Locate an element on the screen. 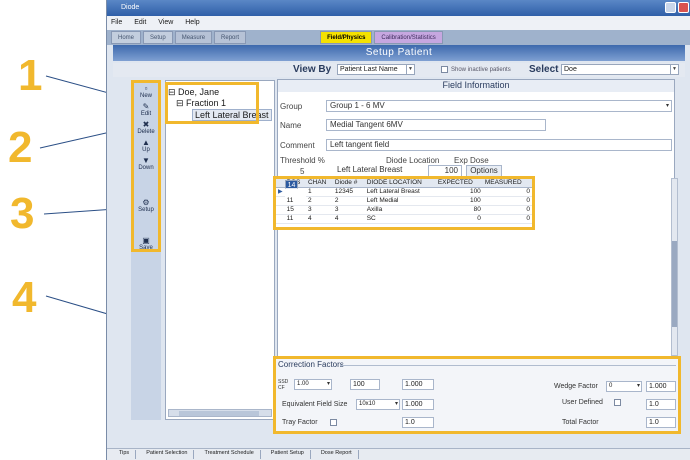  table-cell: Axilla is located at coordinates (400, 210).